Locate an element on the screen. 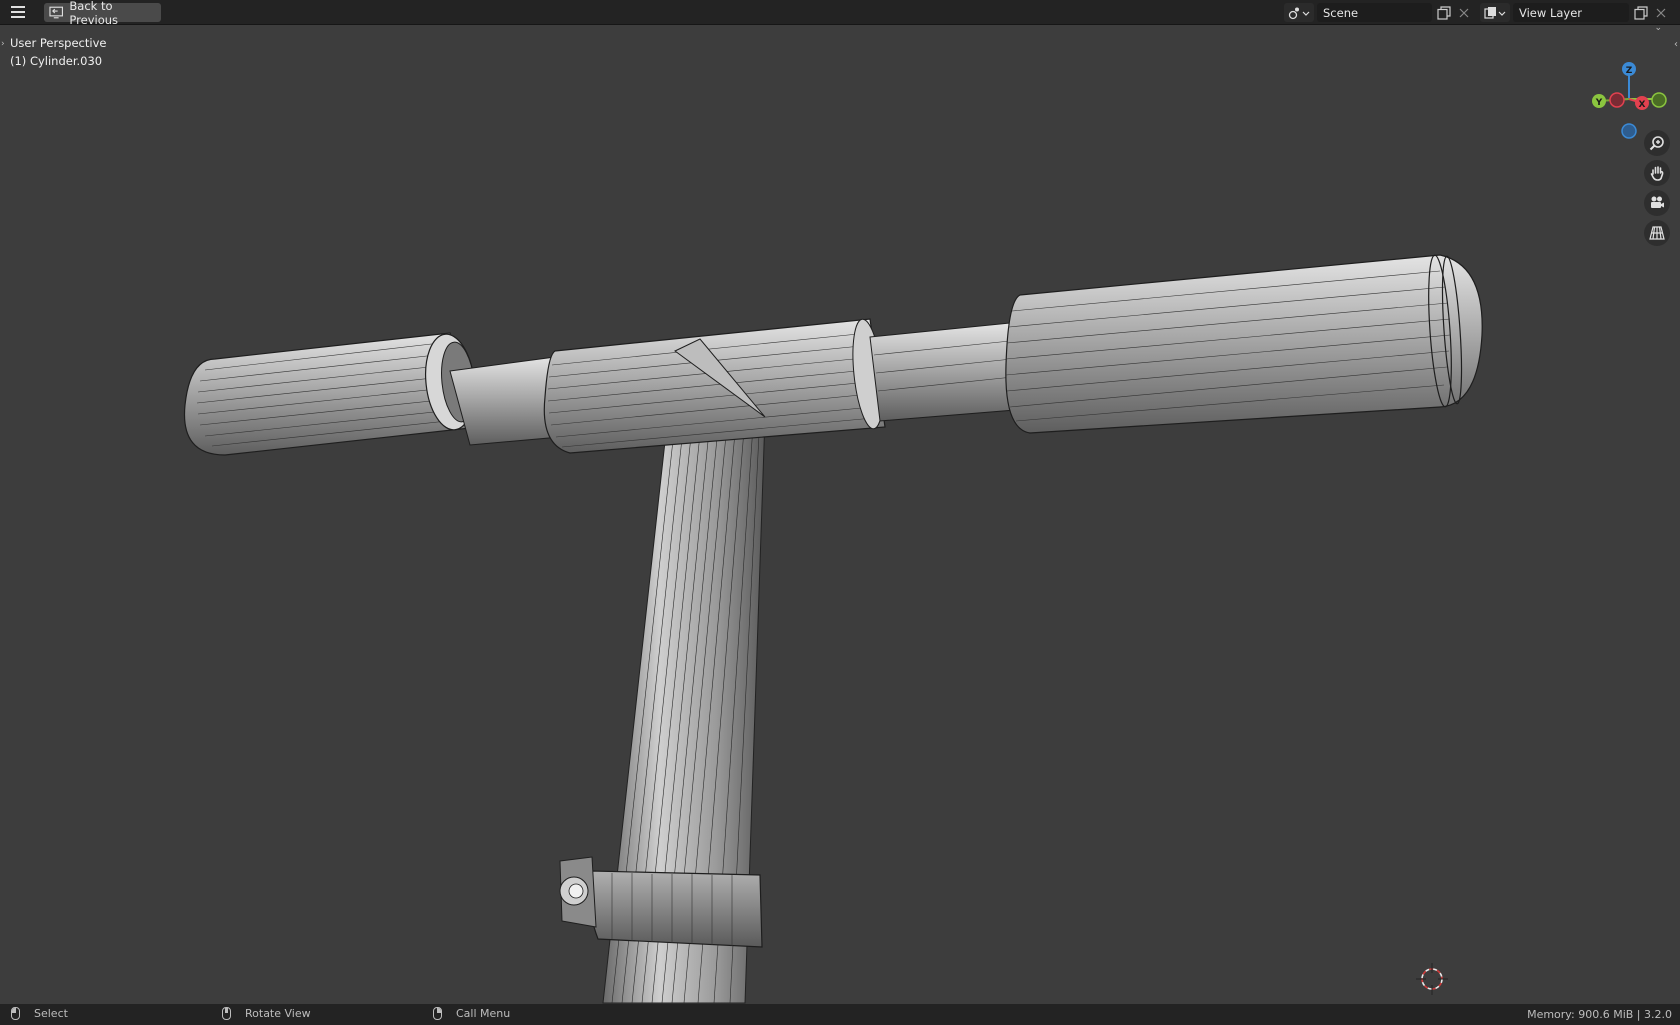  call-menu-label: Call Menu is located at coordinates (483, 1013).